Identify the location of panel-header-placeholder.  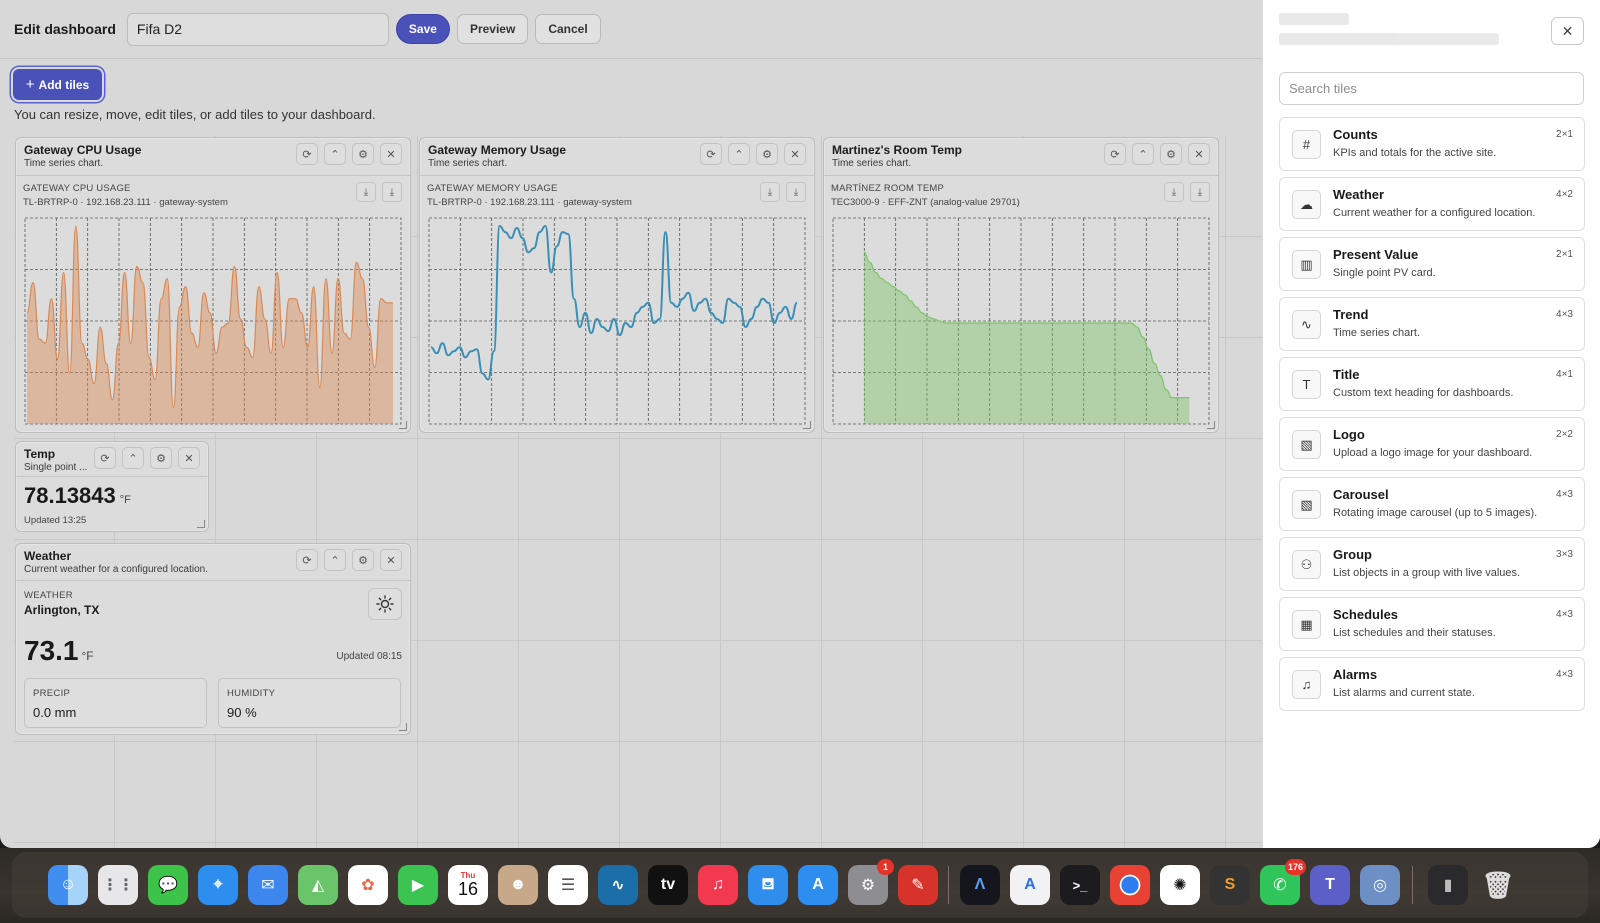
(1394, 33).